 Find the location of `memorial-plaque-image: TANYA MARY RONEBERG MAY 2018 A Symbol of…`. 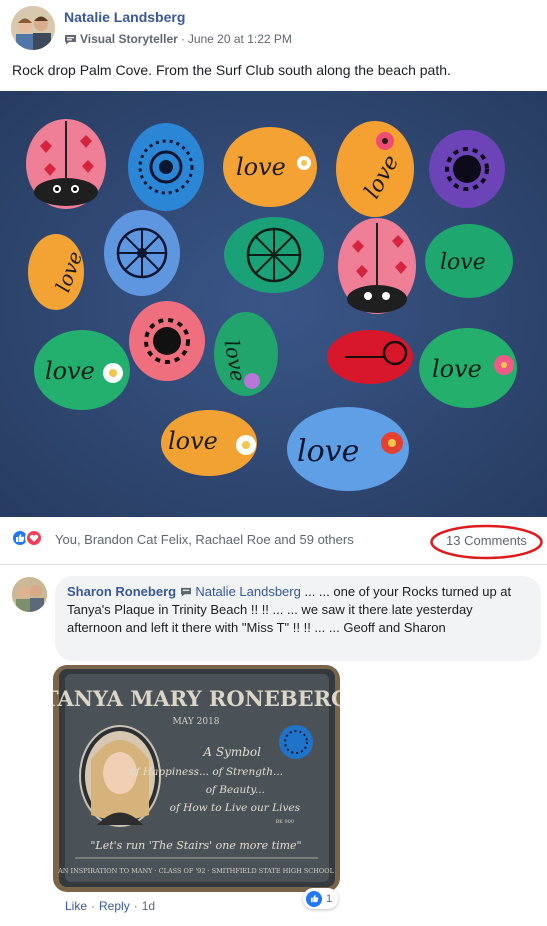

memorial-plaque-image: TANYA MARY RONEBERG MAY 2018 A Symbol of… is located at coordinates (196, 778).